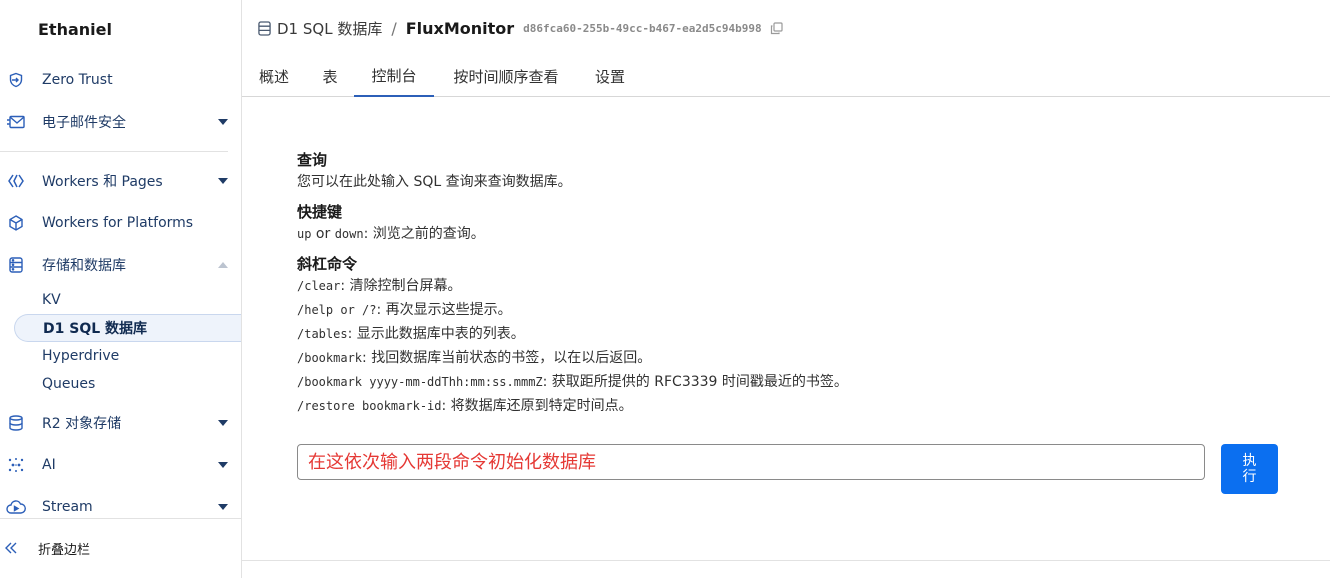 This screenshot has width=1330, height=578. I want to click on sidebar-item-r2: R2 对象存储, so click(120, 423).